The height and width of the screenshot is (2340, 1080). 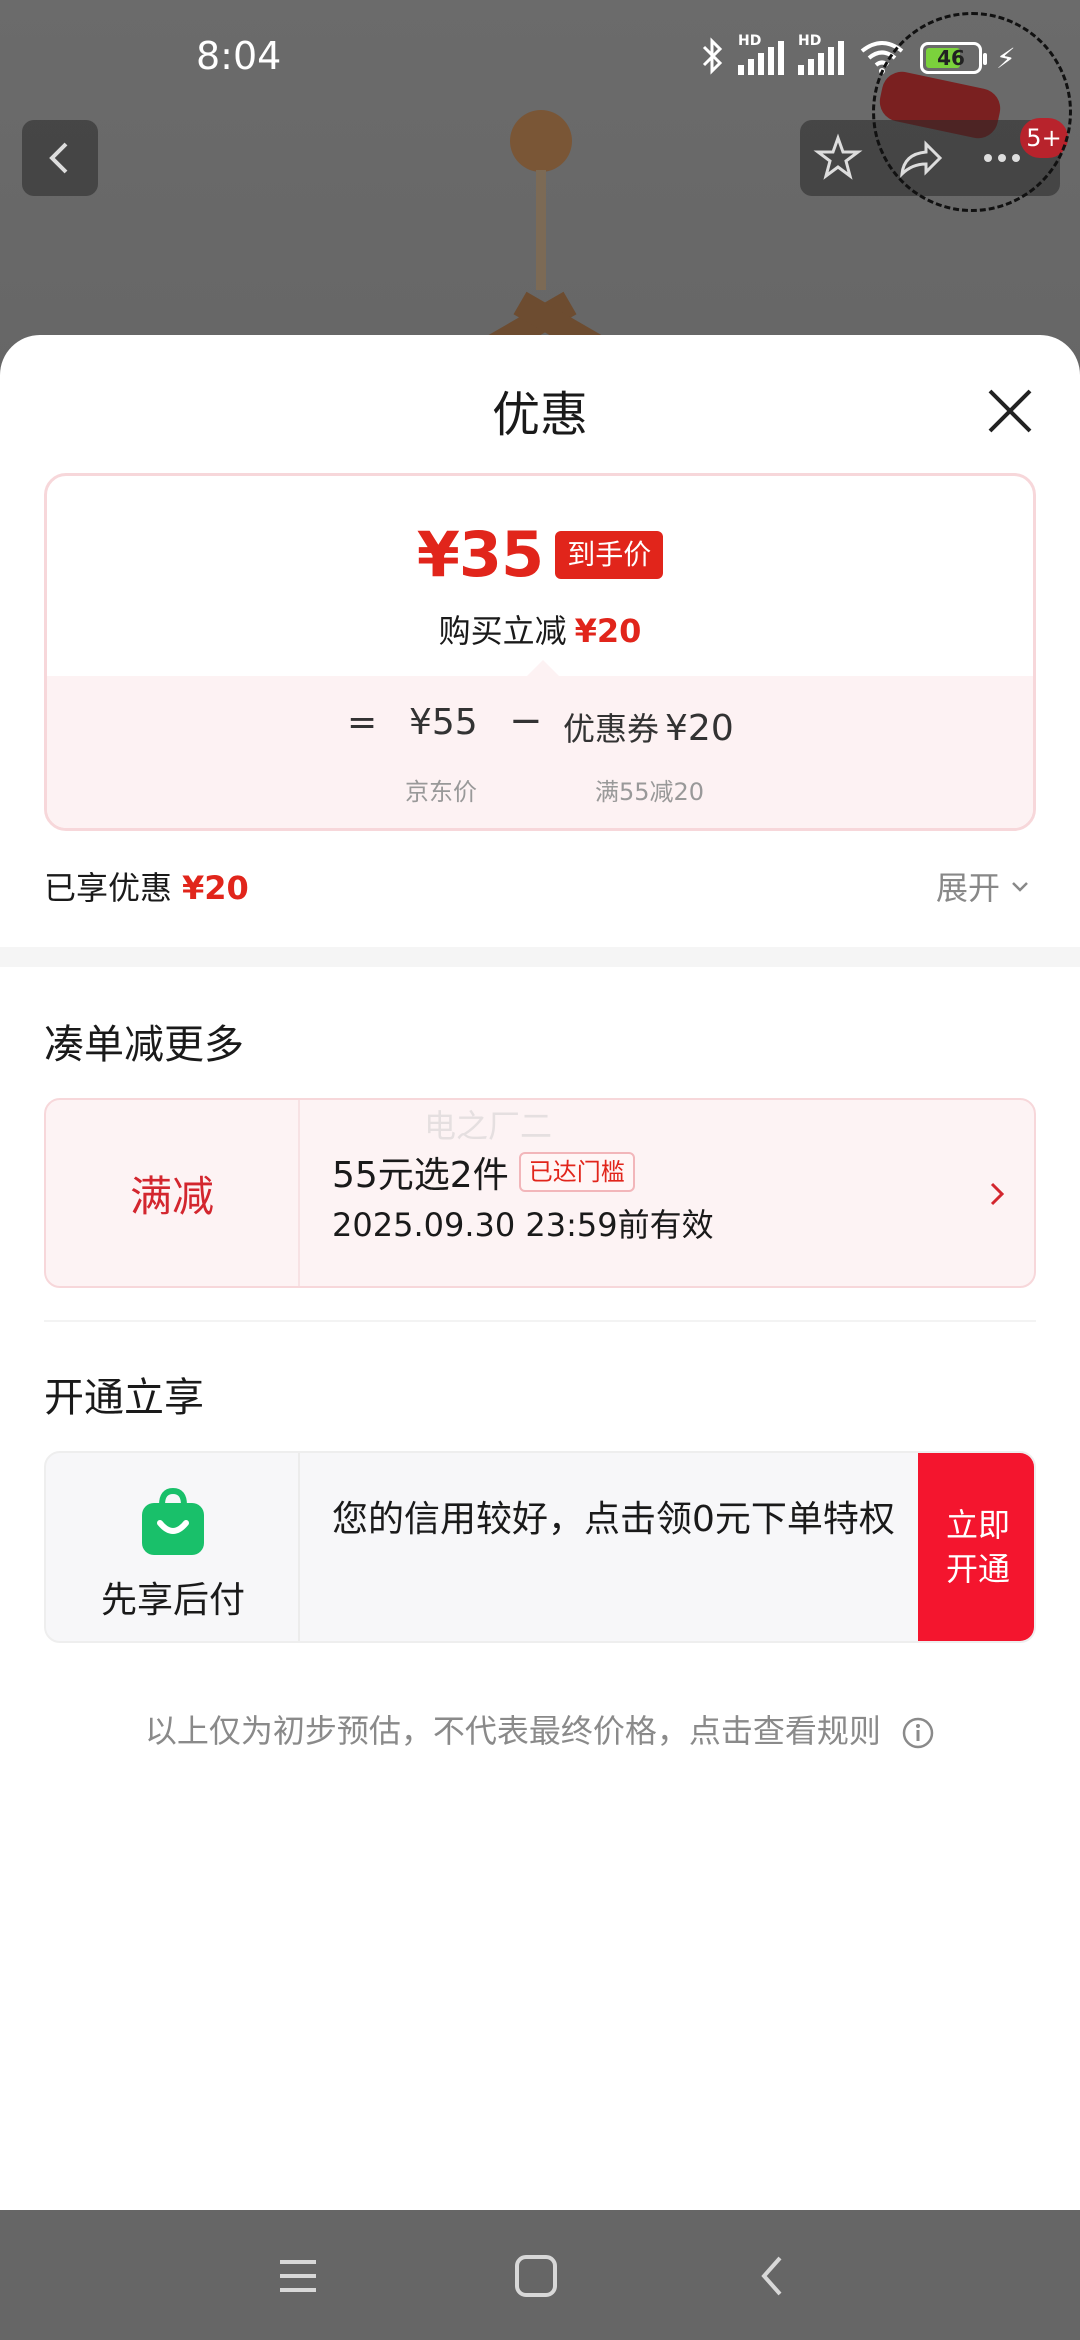 What do you see at coordinates (512, 1731) in the screenshot?
I see `footnote-text: 以上仅为初步预估，不代表最终价格，点击查看规则` at bounding box center [512, 1731].